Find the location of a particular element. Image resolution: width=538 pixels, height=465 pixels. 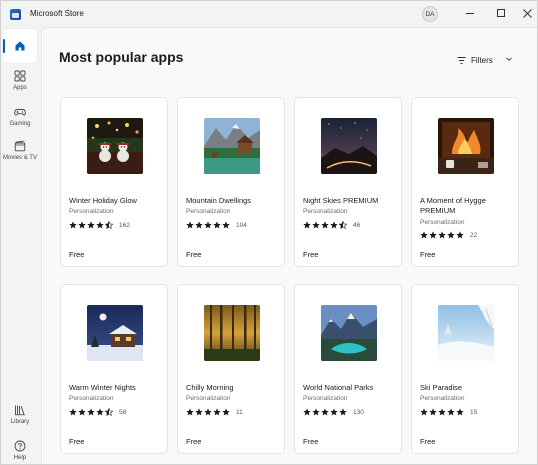

filters-label: Filters is located at coordinates (482, 60).